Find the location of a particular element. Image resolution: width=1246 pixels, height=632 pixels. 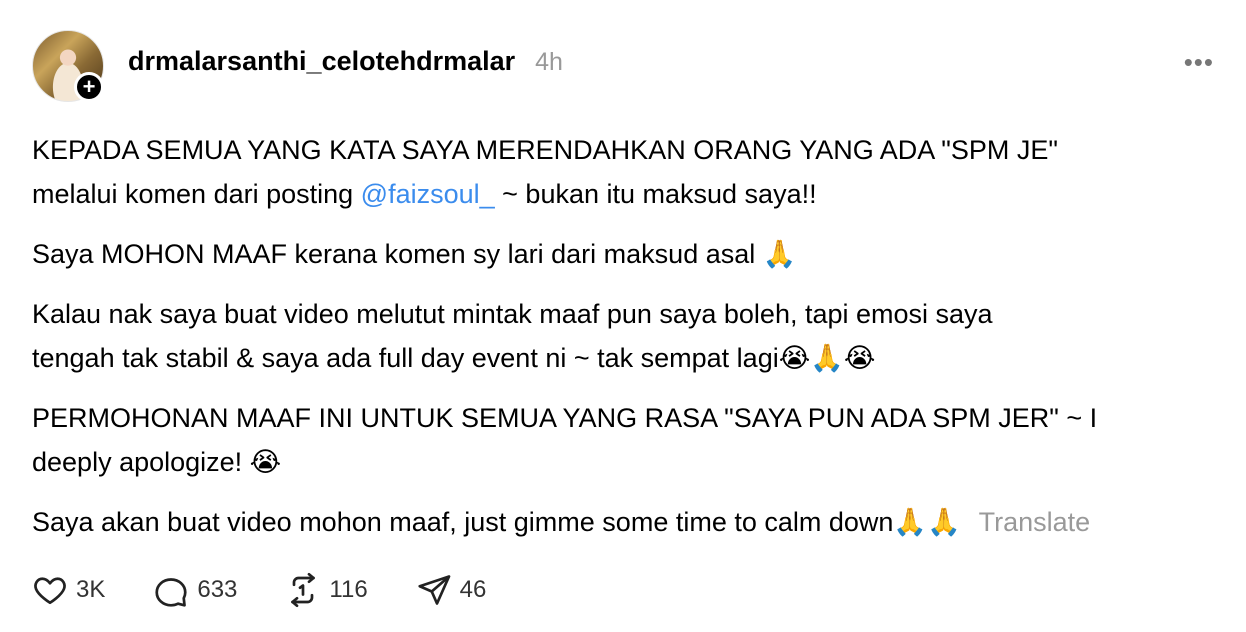

share-button: 46 is located at coordinates (451, 590).